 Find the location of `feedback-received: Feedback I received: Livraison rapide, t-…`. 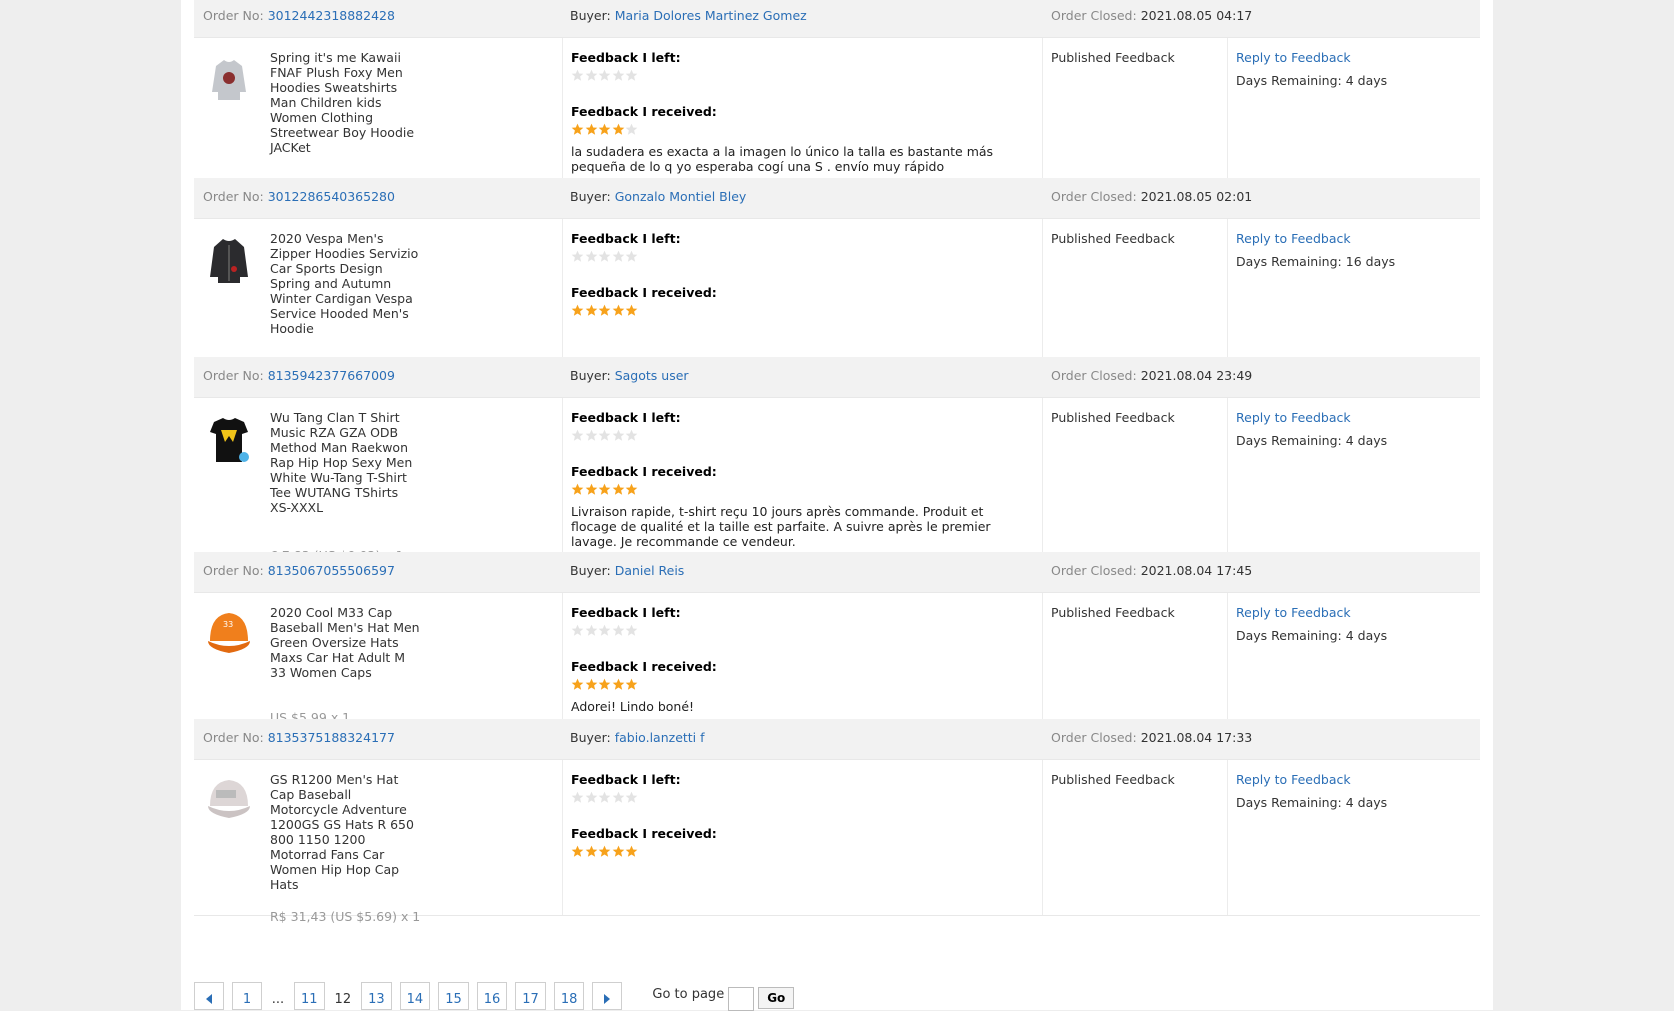

feedback-received: Feedback I received: Livraison rapide, t-… is located at coordinates (801, 506).